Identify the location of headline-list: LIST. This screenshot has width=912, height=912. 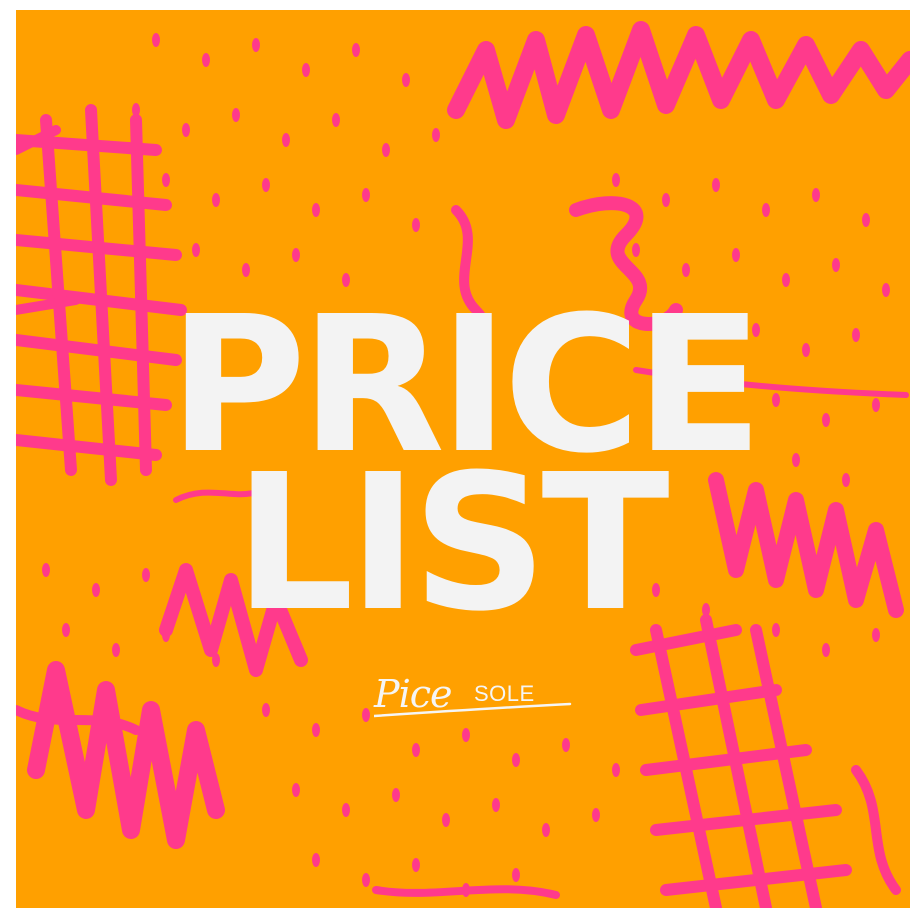
(451, 543).